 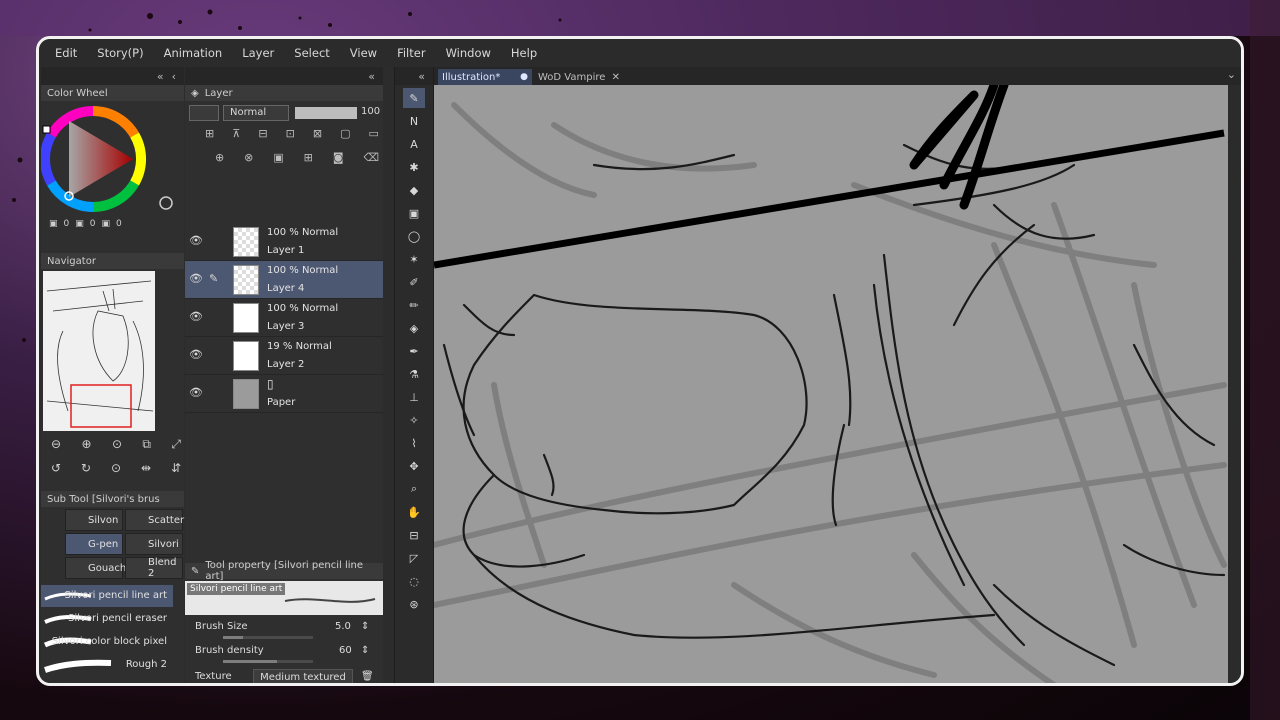 What do you see at coordinates (248, 157) in the screenshot?
I see `new-vector-layer-icon: ⊗` at bounding box center [248, 157].